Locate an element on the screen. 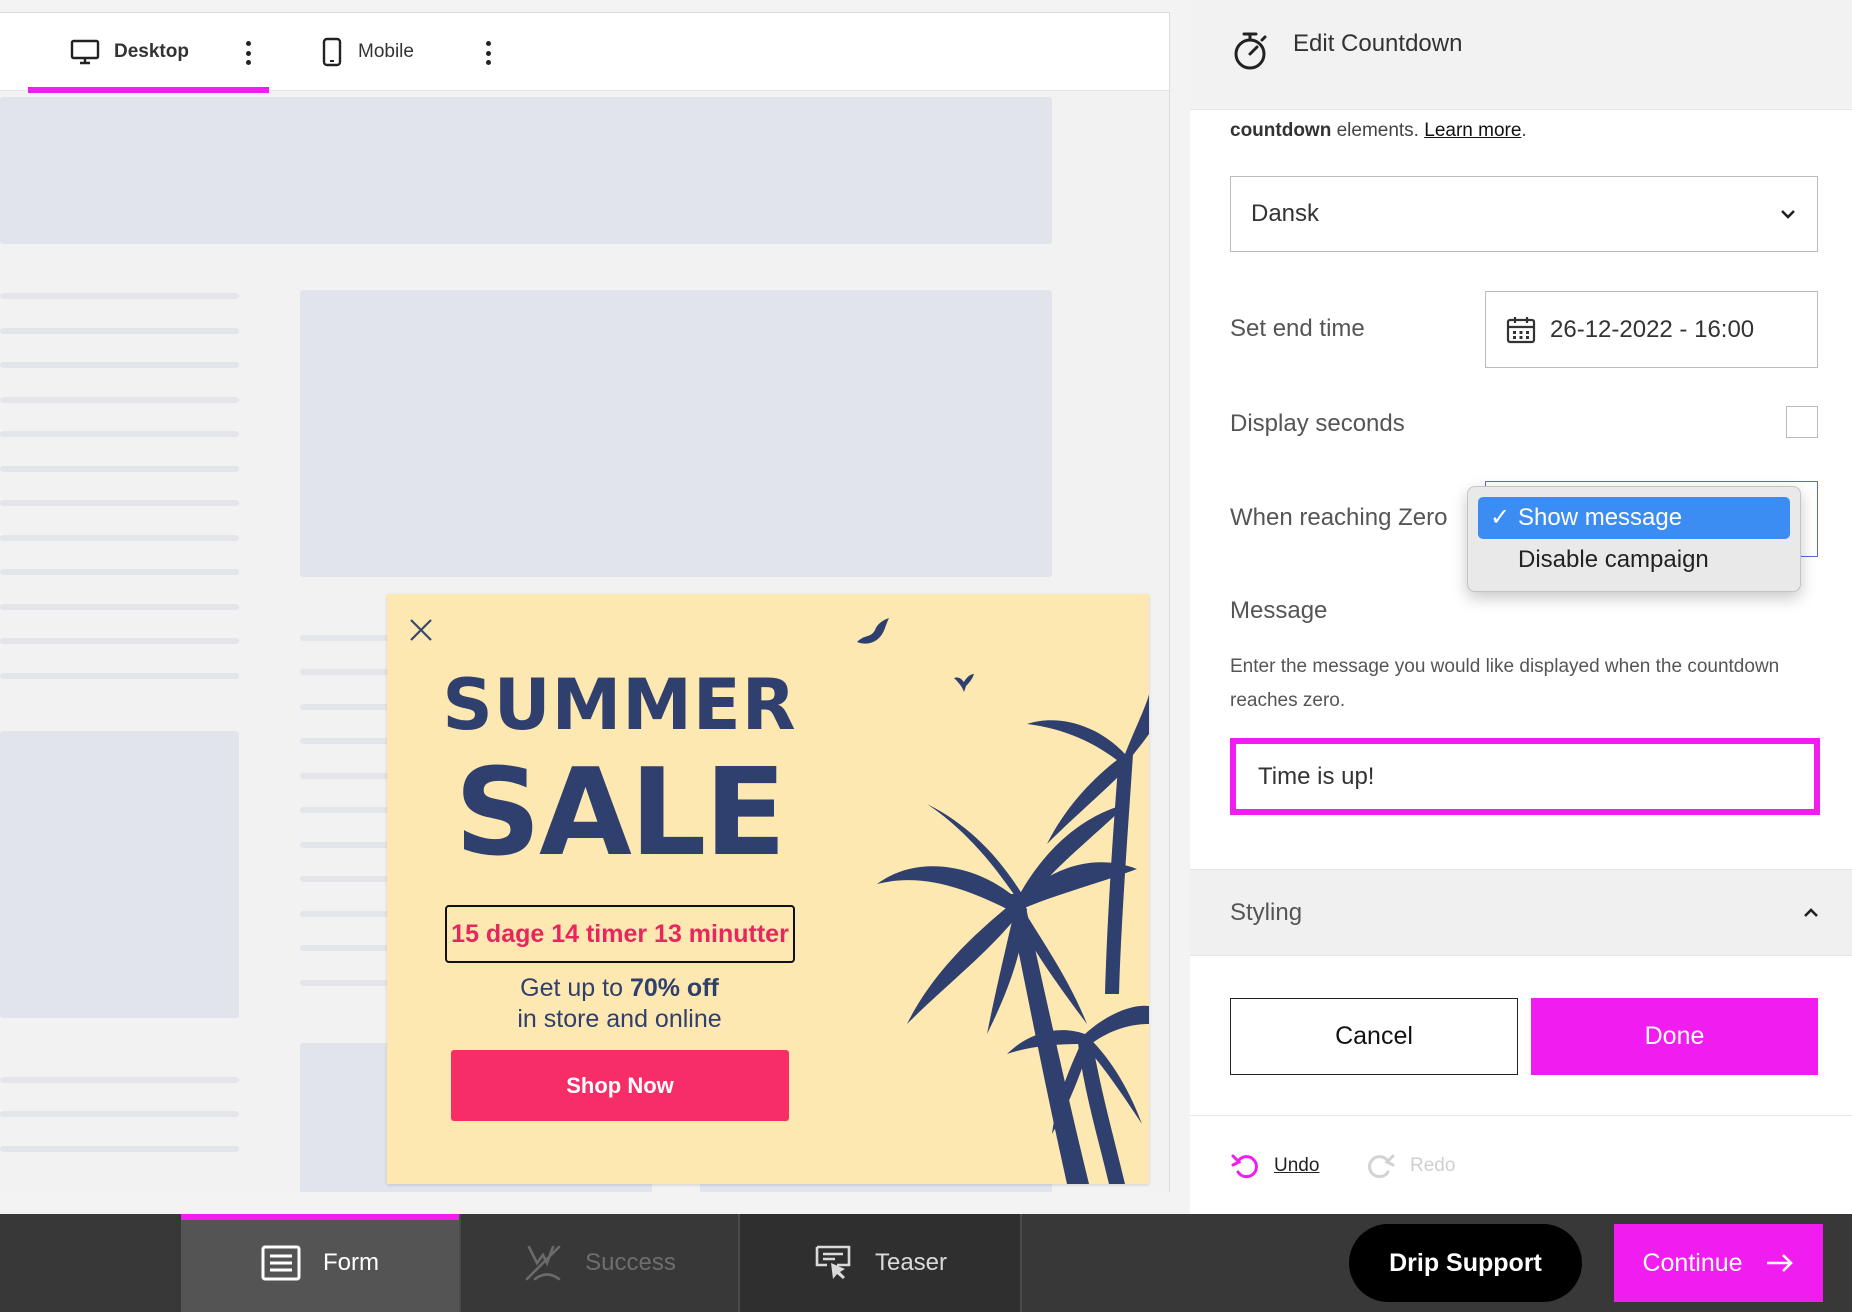 The height and width of the screenshot is (1312, 1852). headline-sale: SALE is located at coordinates (620, 813).